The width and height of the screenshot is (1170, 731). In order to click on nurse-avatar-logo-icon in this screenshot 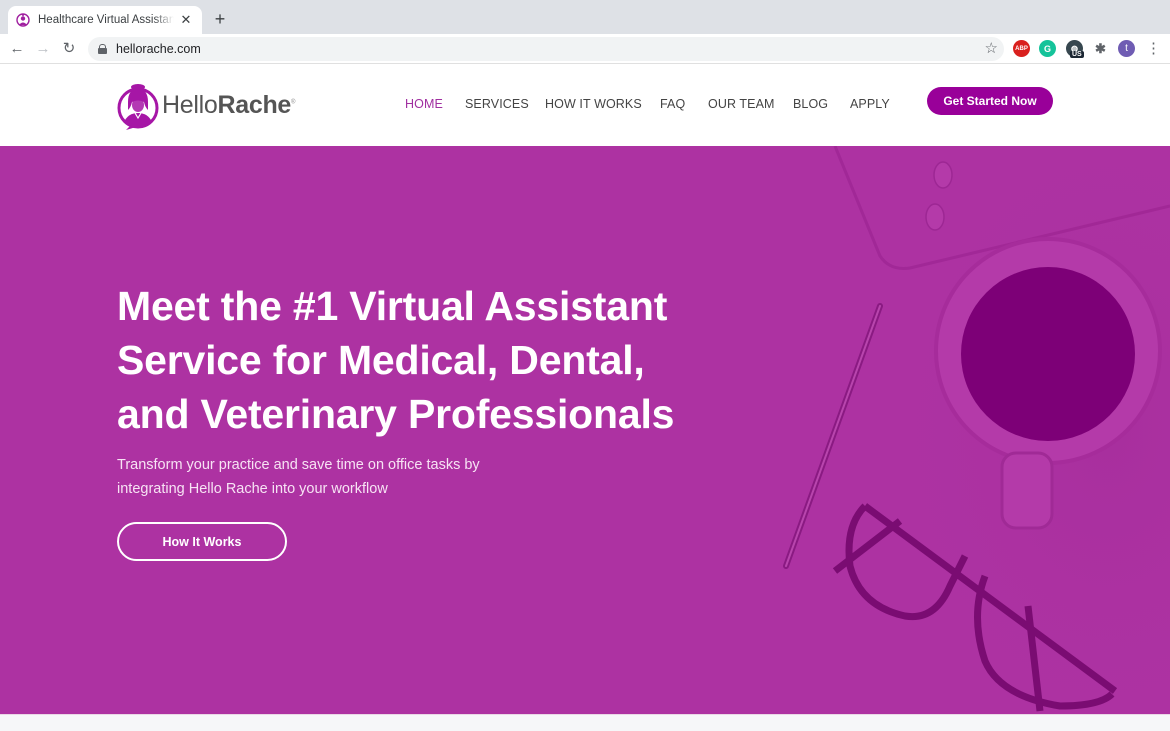, I will do `click(138, 107)`.